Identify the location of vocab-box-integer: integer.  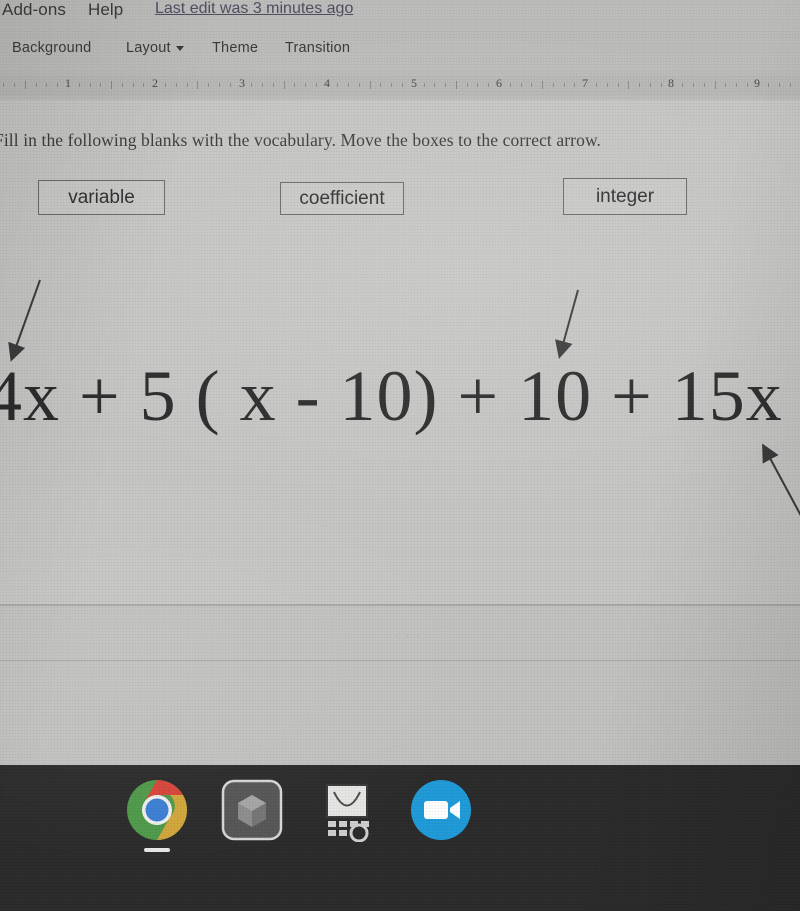
(625, 196).